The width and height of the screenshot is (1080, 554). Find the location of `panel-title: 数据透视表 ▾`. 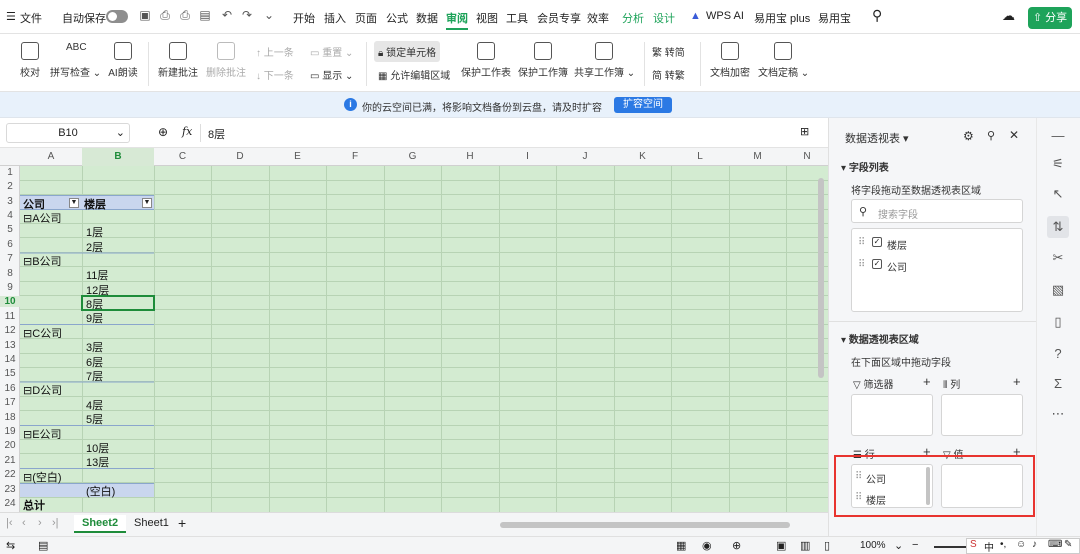

panel-title: 数据透视表 ▾ is located at coordinates (877, 138).